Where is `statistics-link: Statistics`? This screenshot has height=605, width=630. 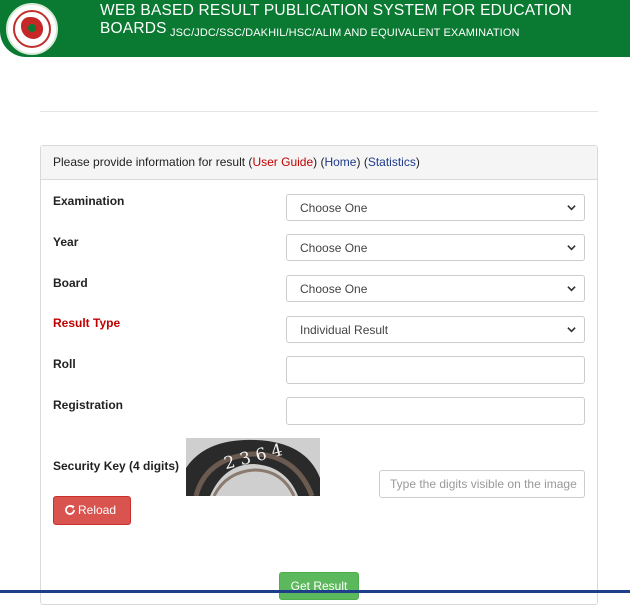
statistics-link: Statistics is located at coordinates (392, 162).